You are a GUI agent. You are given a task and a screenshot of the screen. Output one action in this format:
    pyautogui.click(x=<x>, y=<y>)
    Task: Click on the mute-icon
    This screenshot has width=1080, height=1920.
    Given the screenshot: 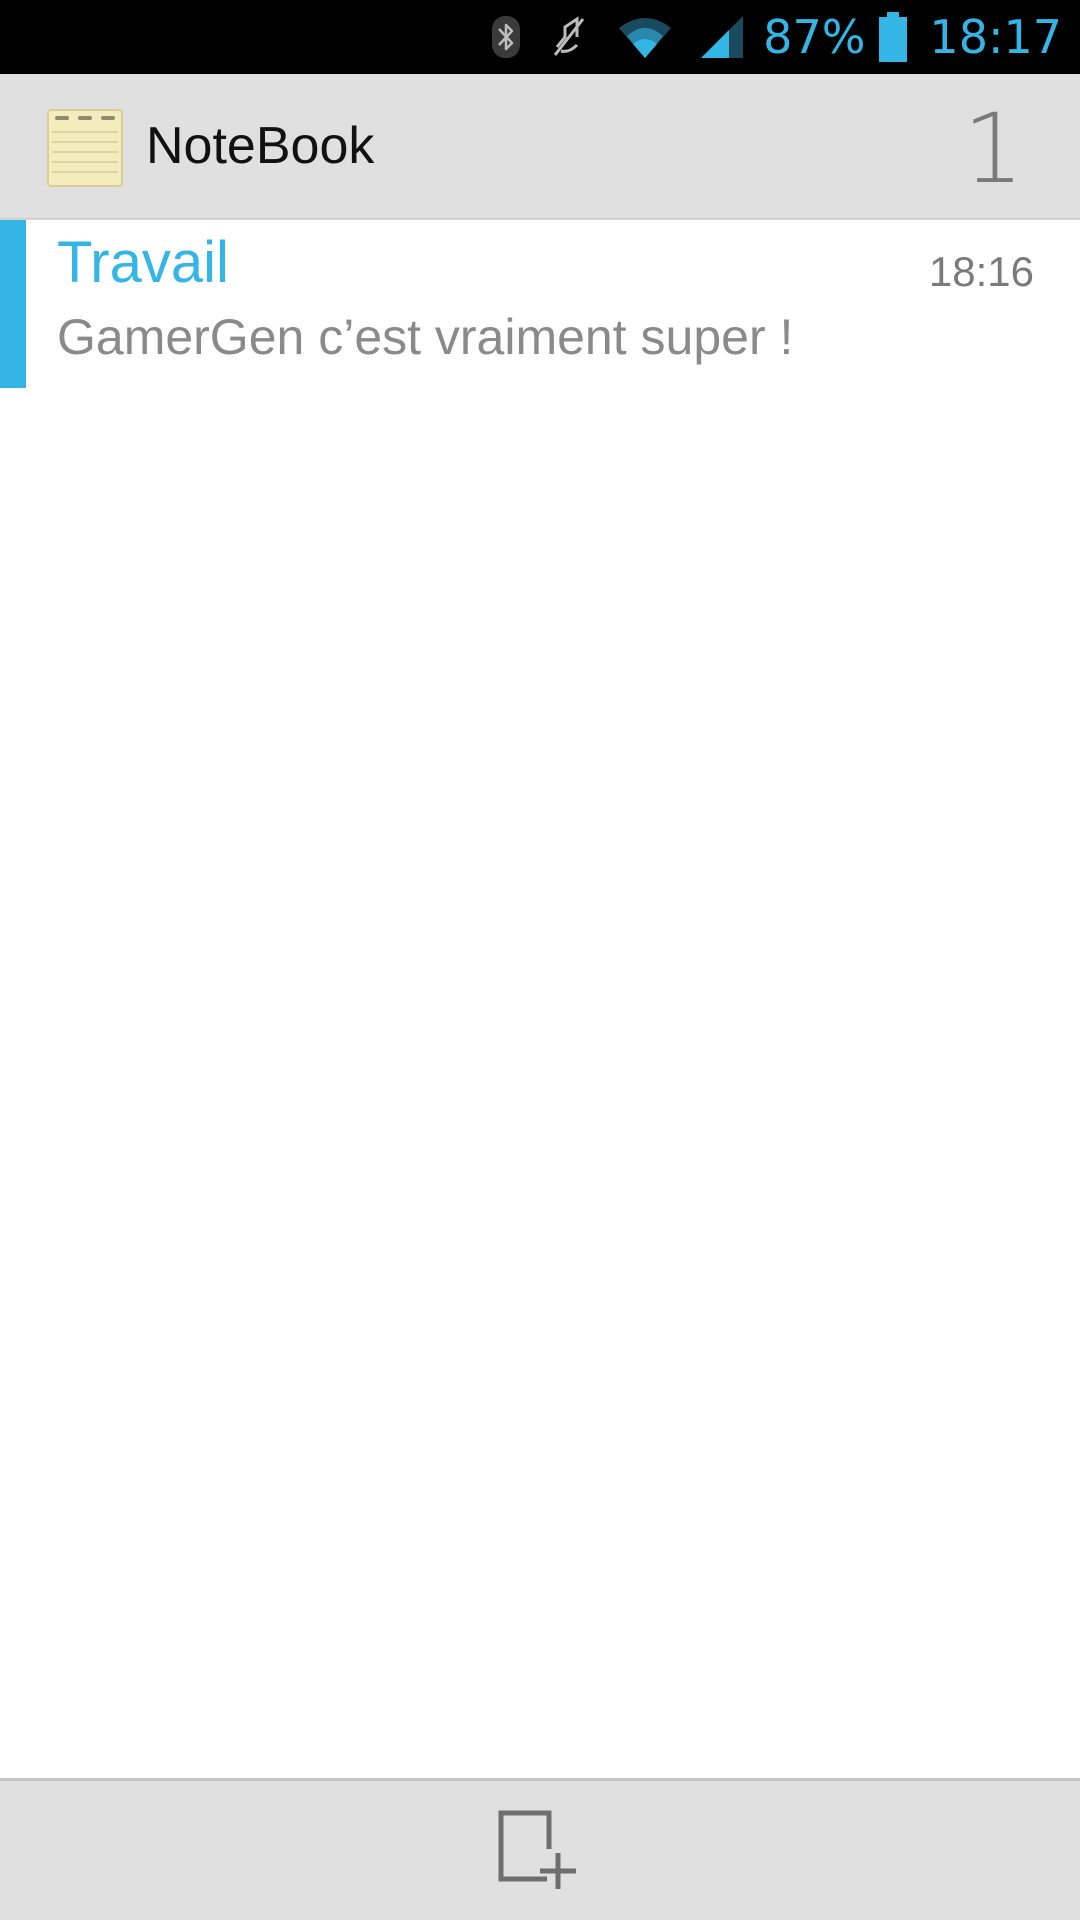 What is the action you would take?
    pyautogui.click(x=569, y=37)
    